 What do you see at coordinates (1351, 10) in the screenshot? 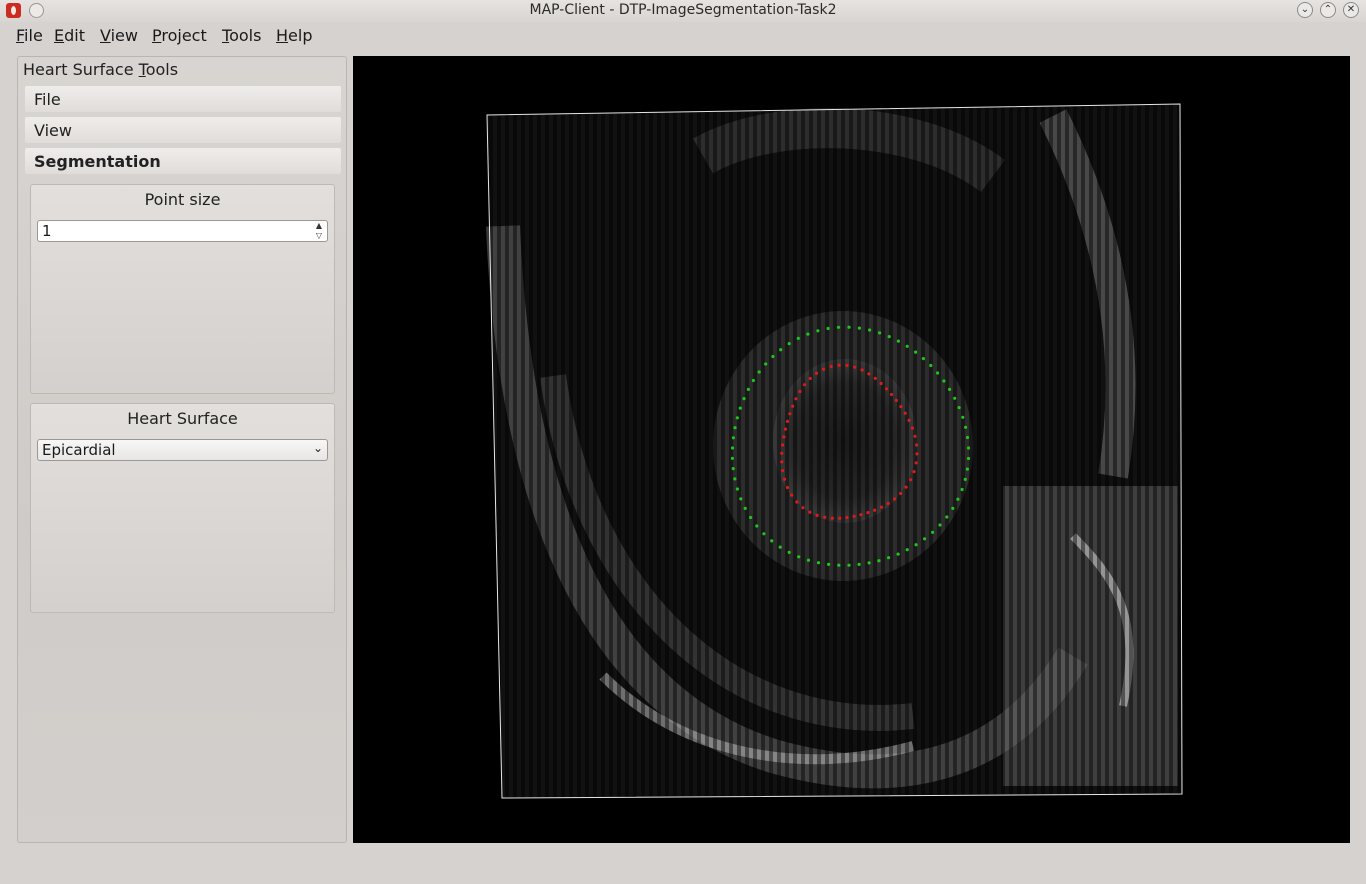
I see `close-button: ✕` at bounding box center [1351, 10].